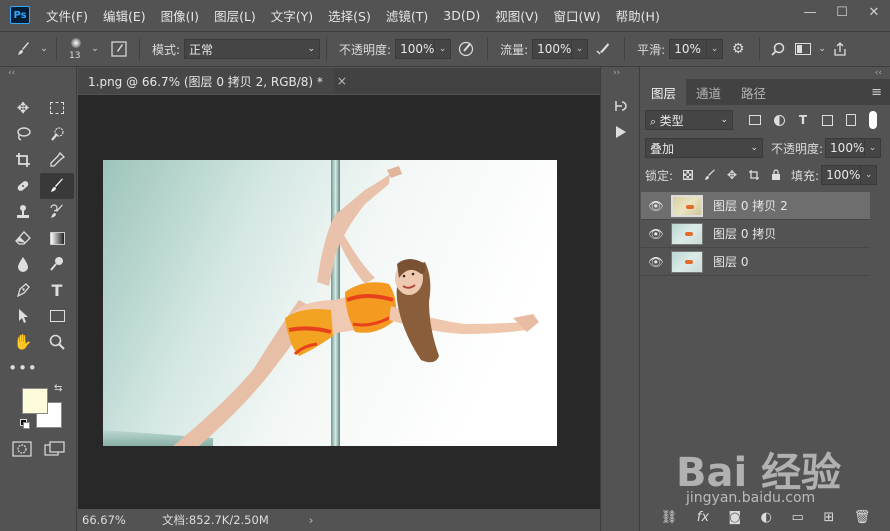  What do you see at coordinates (57, 316) in the screenshot?
I see `rectangle-tool-icon` at bounding box center [57, 316].